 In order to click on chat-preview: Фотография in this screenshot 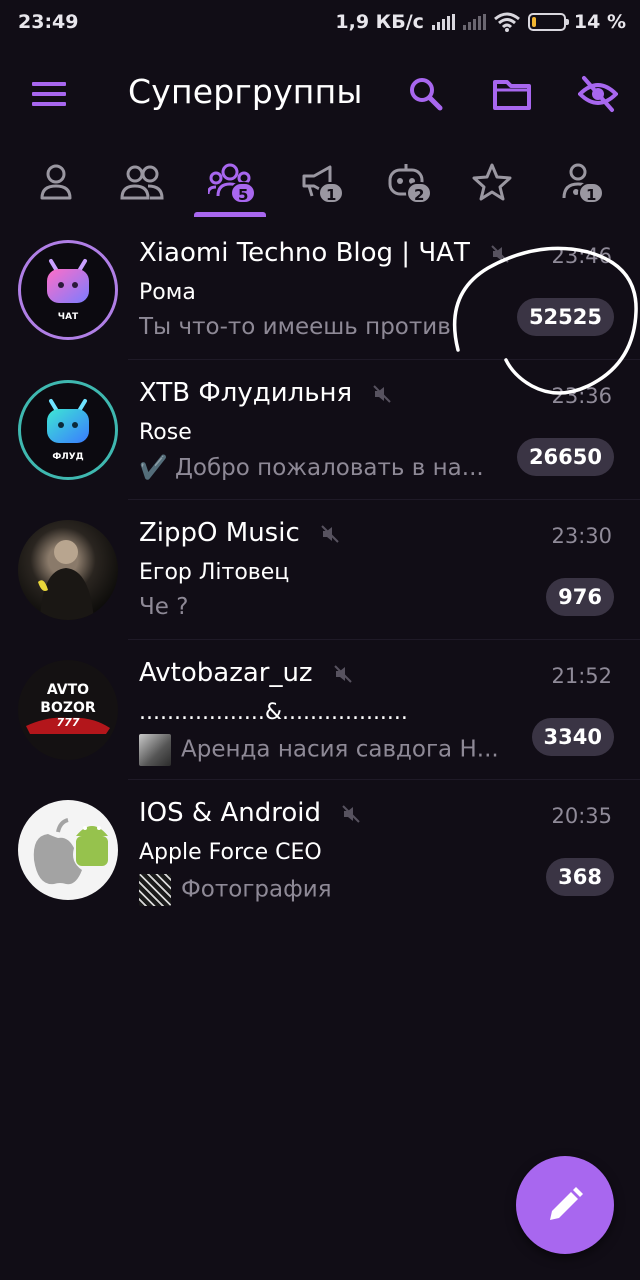, I will do `click(324, 890)`.